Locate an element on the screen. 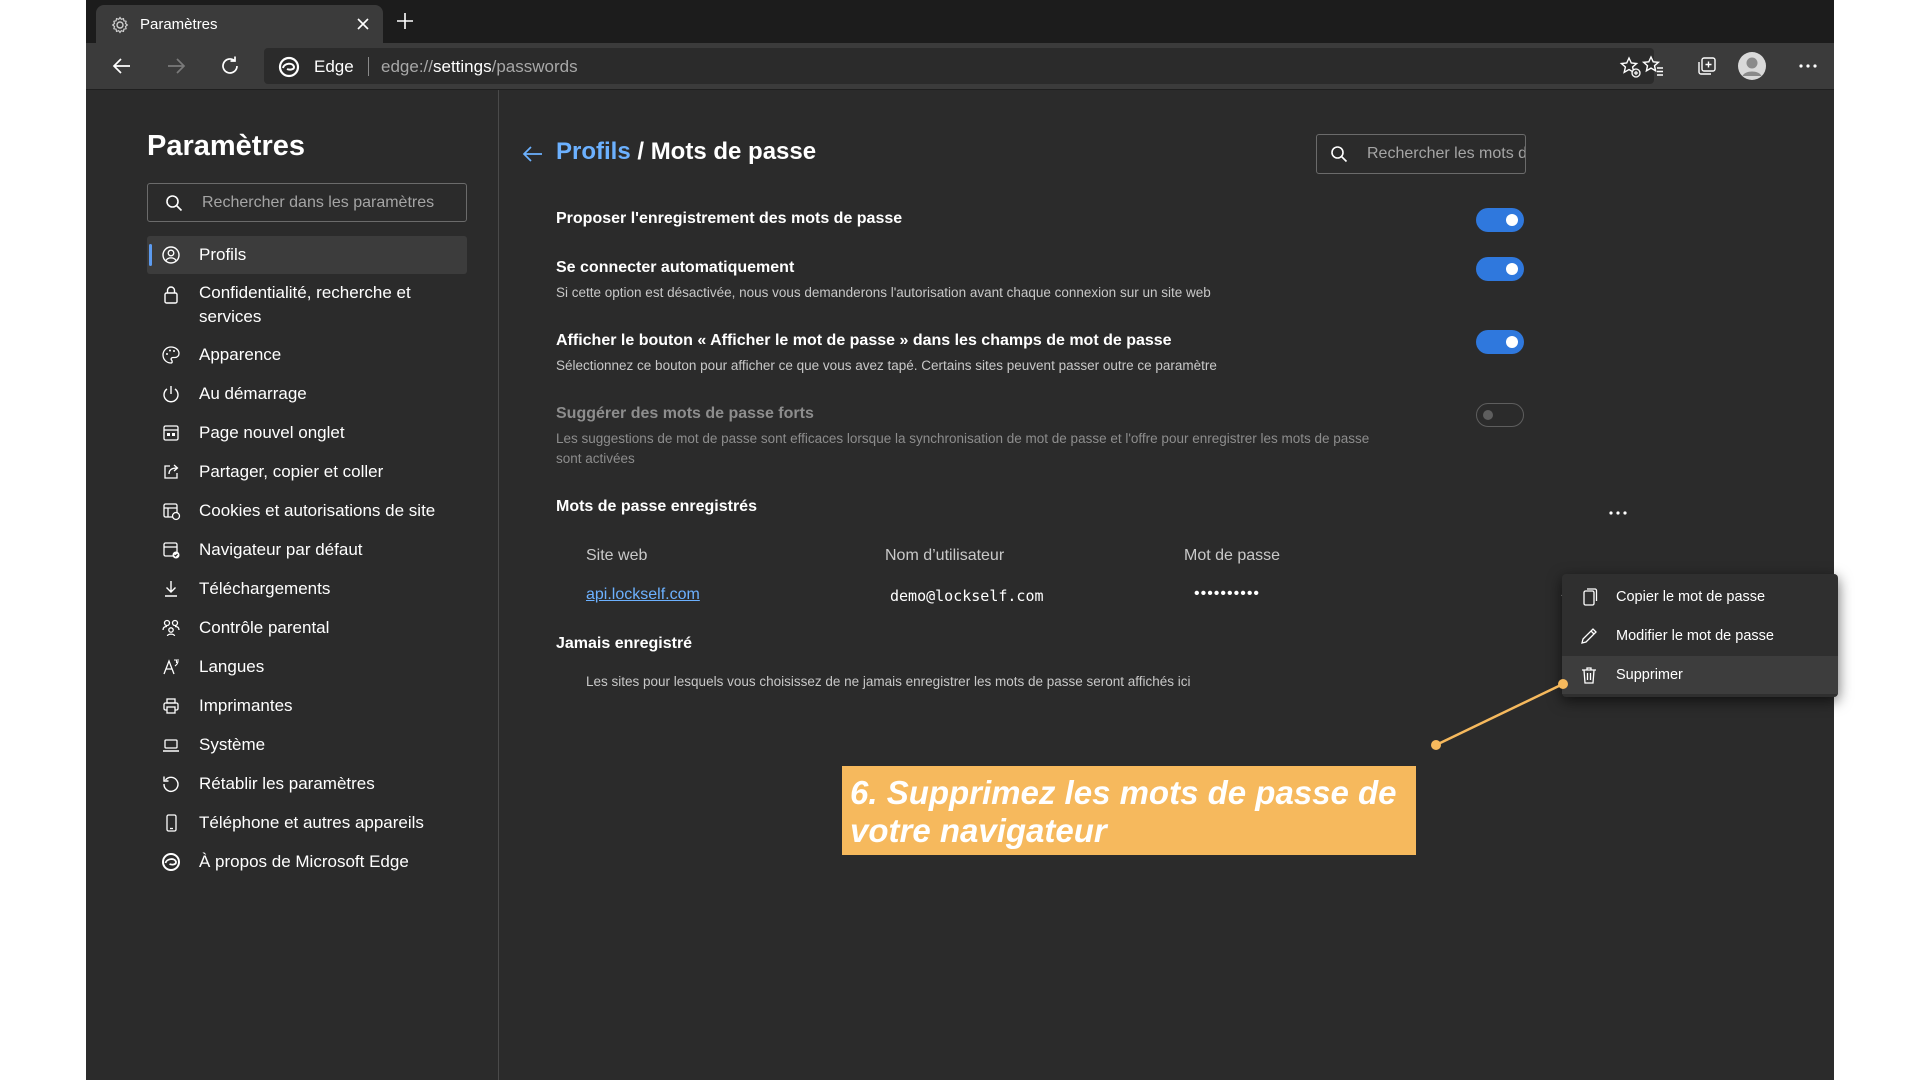 The image size is (1920, 1080). url-suffix: /passwords is located at coordinates (534, 66).